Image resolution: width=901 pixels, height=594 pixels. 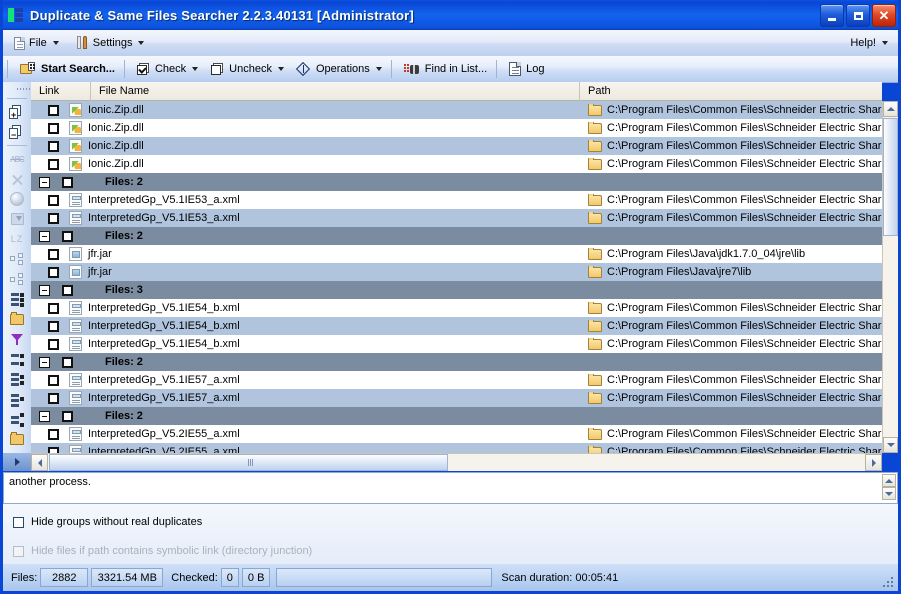 I want to click on uncheck-button: Uncheck, so click(x=247, y=69).